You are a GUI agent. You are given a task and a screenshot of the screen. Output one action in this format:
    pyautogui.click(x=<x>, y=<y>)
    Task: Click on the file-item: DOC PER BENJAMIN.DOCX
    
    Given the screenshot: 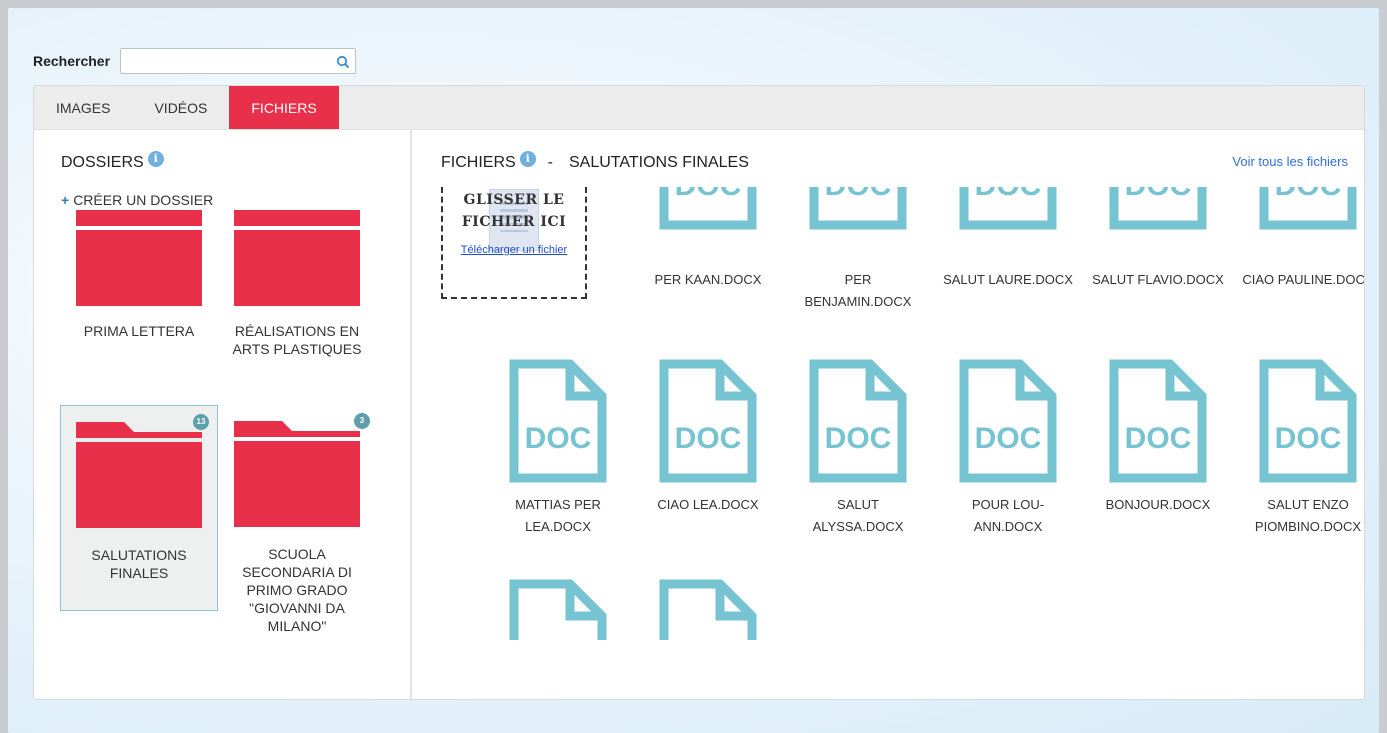 What is the action you would take?
    pyautogui.click(x=858, y=250)
    